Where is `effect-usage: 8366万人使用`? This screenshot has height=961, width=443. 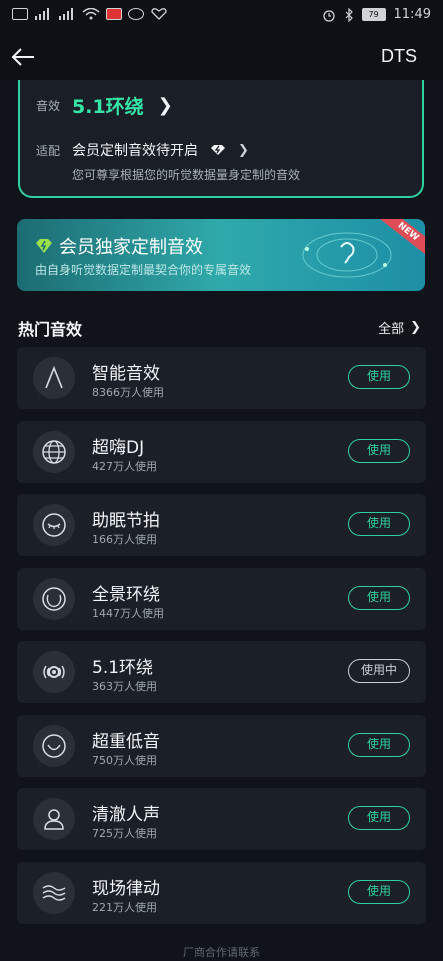 effect-usage: 8366万人使用 is located at coordinates (128, 392).